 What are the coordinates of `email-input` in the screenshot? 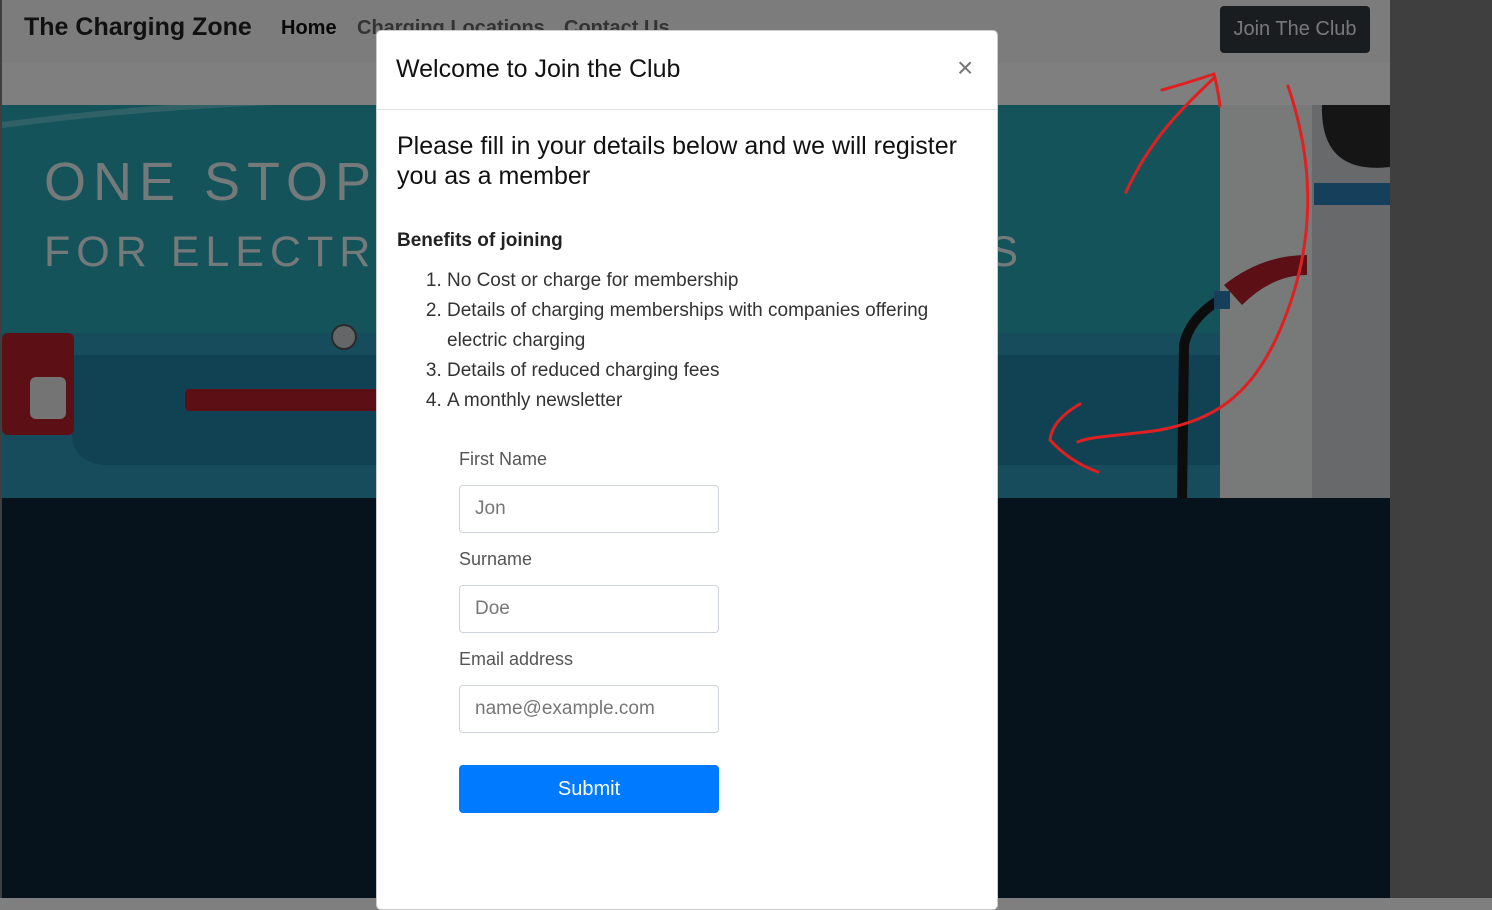 It's located at (589, 709).